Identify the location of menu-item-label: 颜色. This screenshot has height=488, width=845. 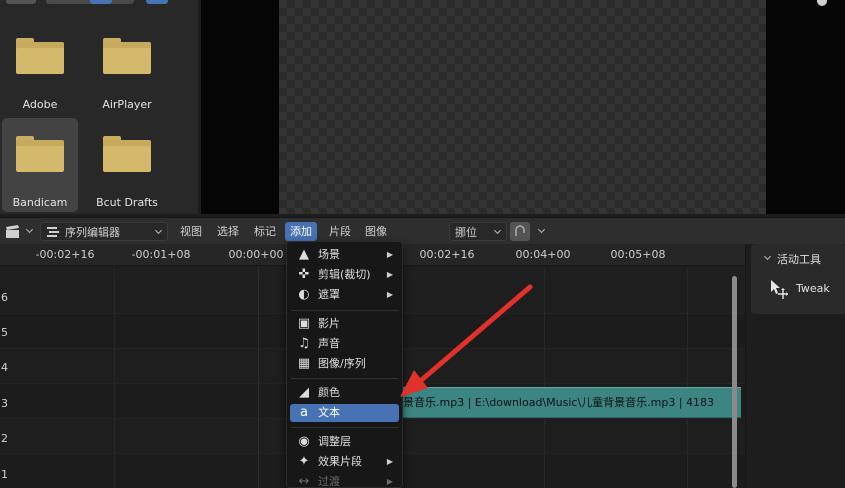
(329, 392).